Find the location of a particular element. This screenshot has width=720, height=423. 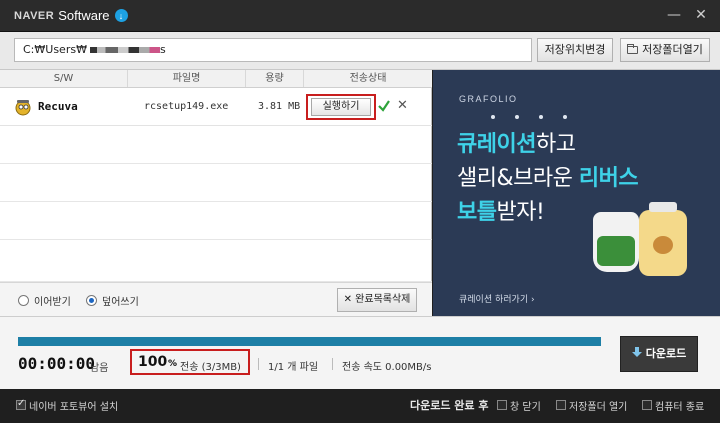

ad-text-1: 하고 is located at coordinates (555, 144).